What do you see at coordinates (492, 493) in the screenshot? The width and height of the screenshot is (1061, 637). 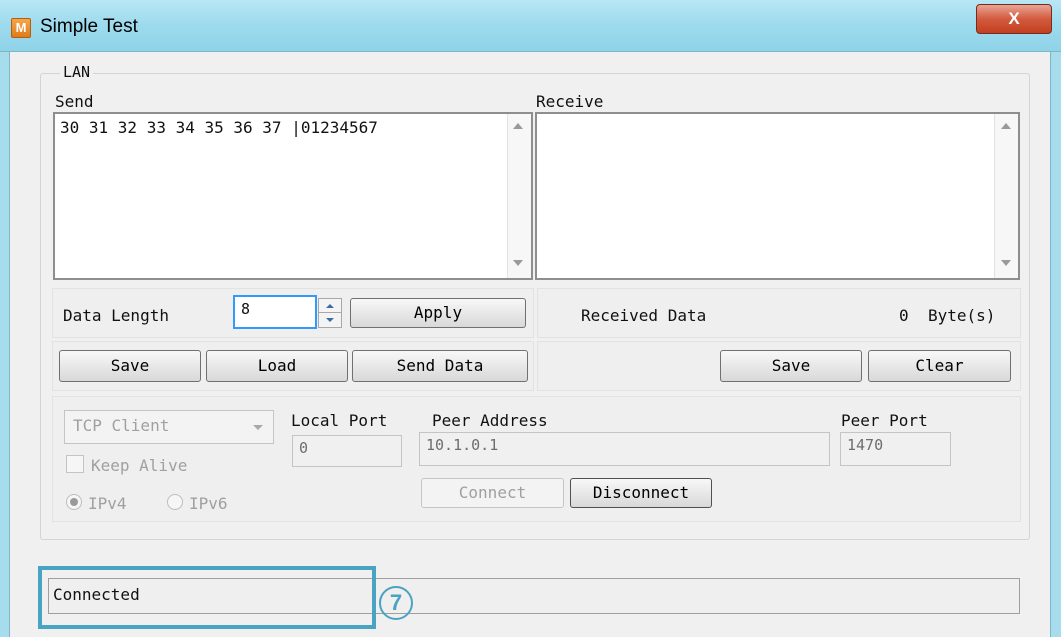 I see `connect-button: Connect` at bounding box center [492, 493].